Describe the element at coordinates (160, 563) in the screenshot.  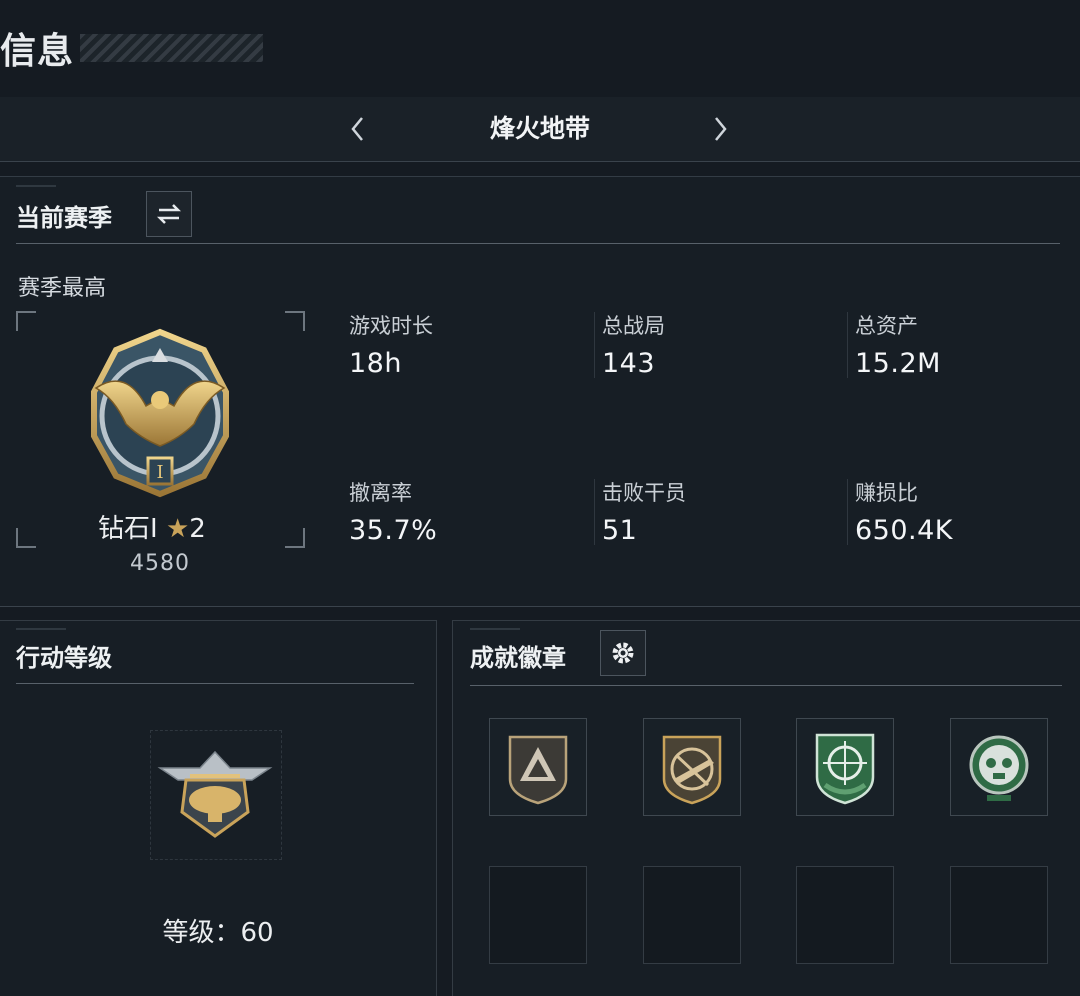
I see `rank-score: 4580` at that location.